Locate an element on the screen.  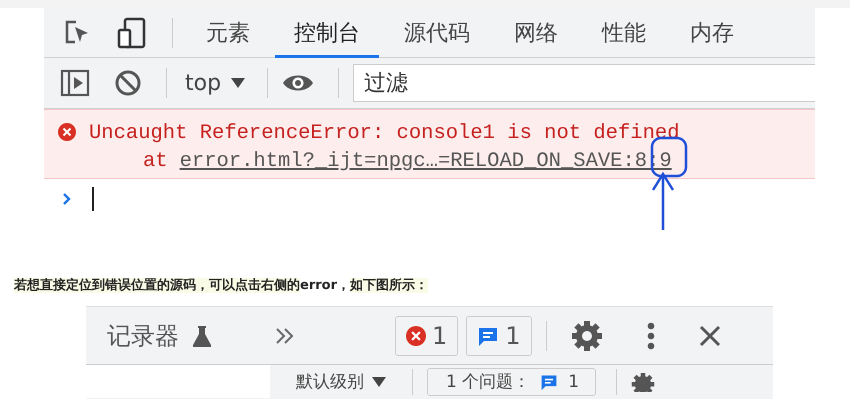
message-icon is located at coordinates (549, 381).